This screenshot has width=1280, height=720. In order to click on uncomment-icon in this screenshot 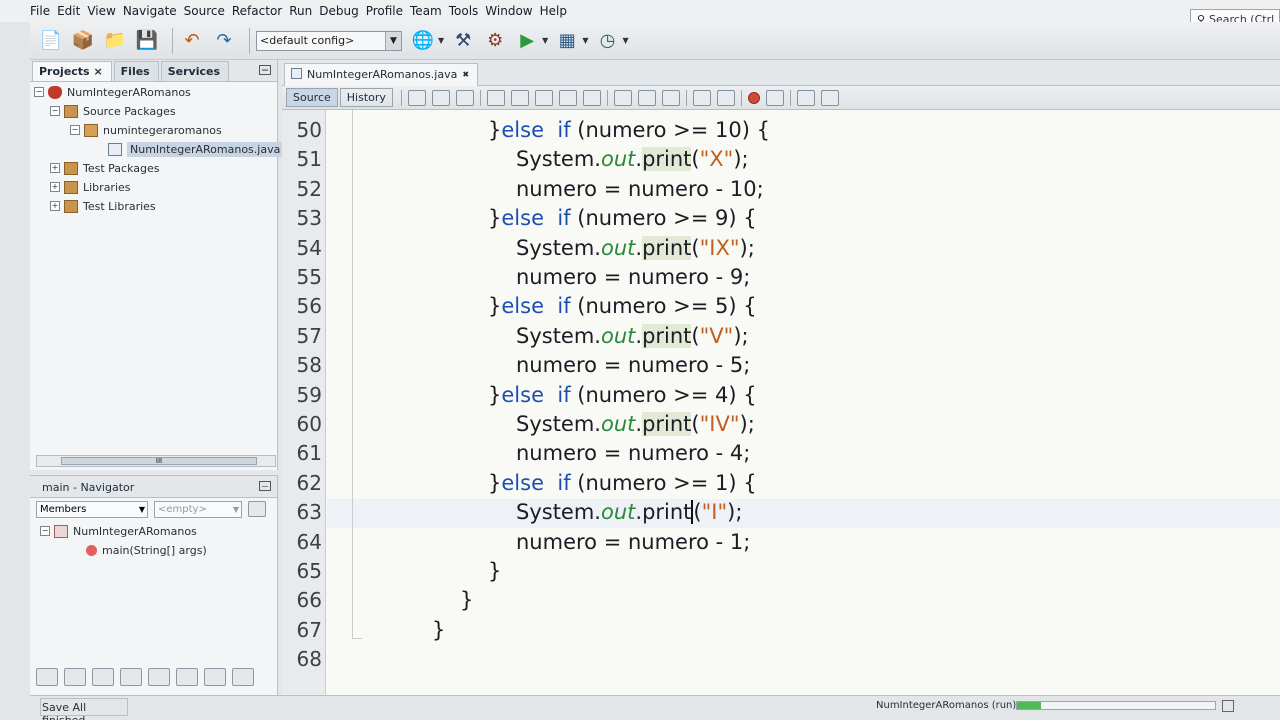, I will do `click(829, 97)`.